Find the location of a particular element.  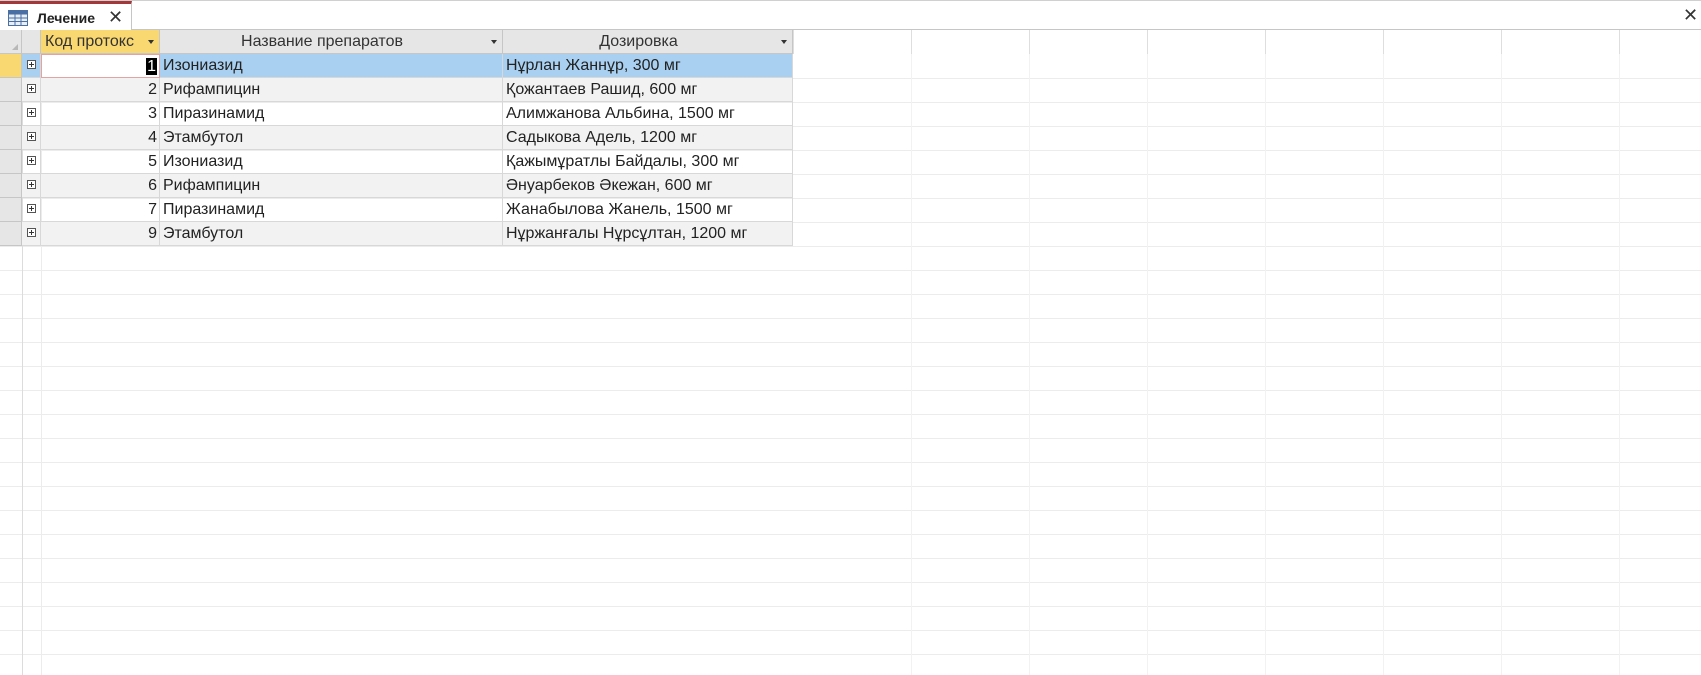

dose-cell: Нұрлан Жаннұр, 300 мг is located at coordinates (648, 66).